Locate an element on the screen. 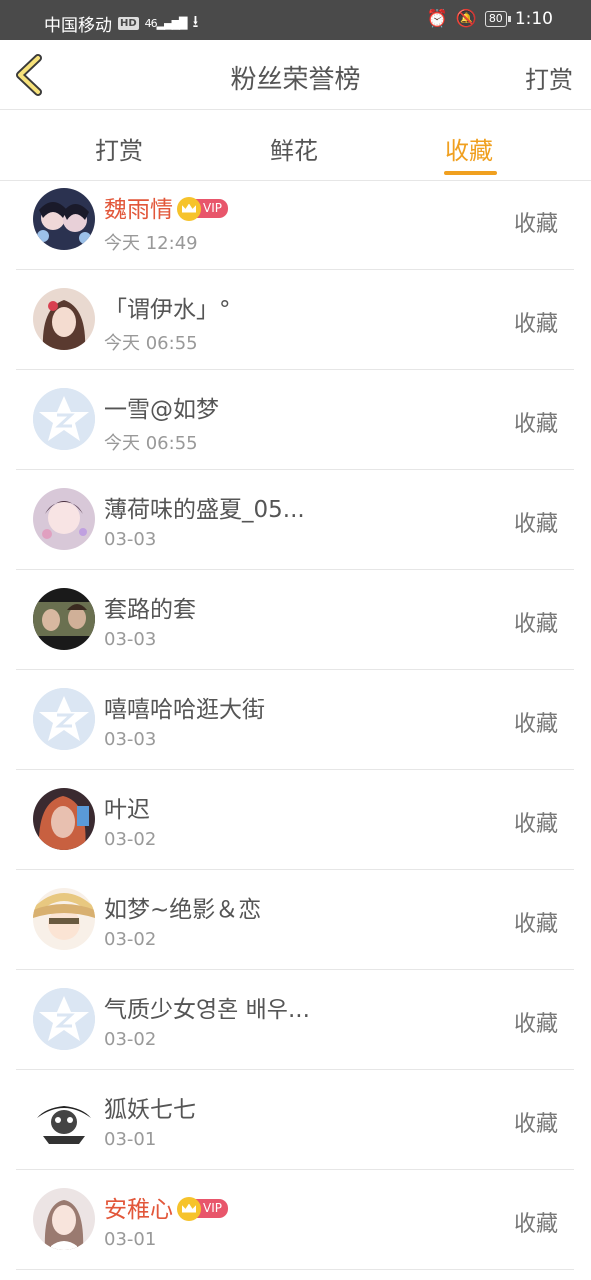 This screenshot has height=1280, width=591. list-item: 嘻嘻哈哈逛大街 03-03 收藏 is located at coordinates (295, 720).